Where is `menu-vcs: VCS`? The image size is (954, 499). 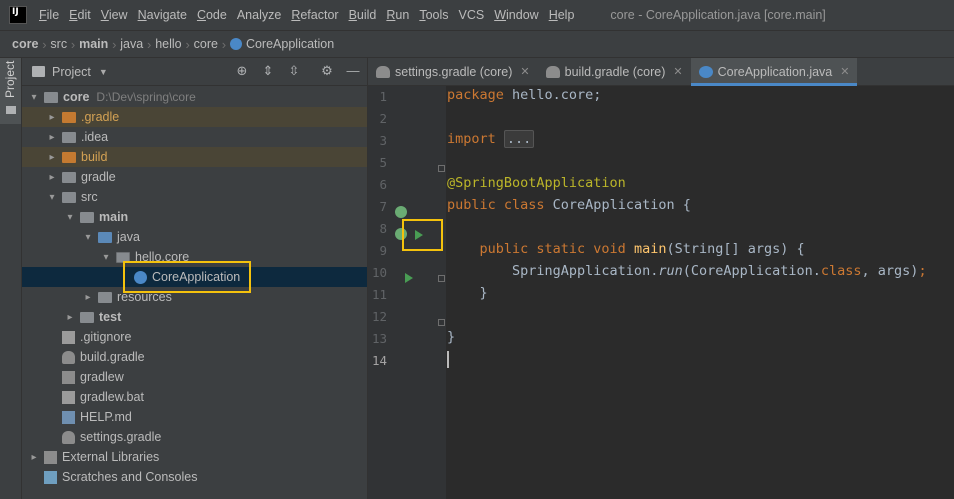 menu-vcs: VCS is located at coordinates (473, 15).